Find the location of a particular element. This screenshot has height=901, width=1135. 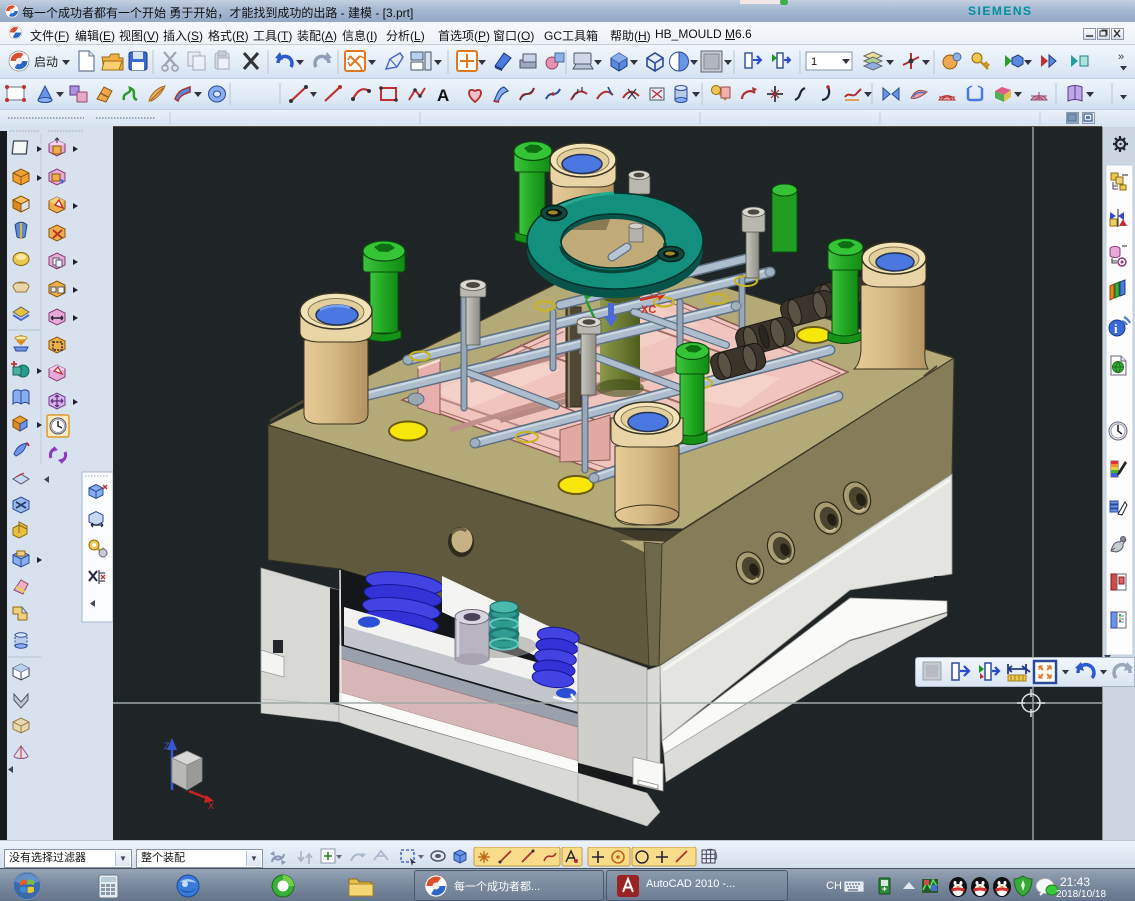

svg-text: Z is located at coordinates (167, 746).